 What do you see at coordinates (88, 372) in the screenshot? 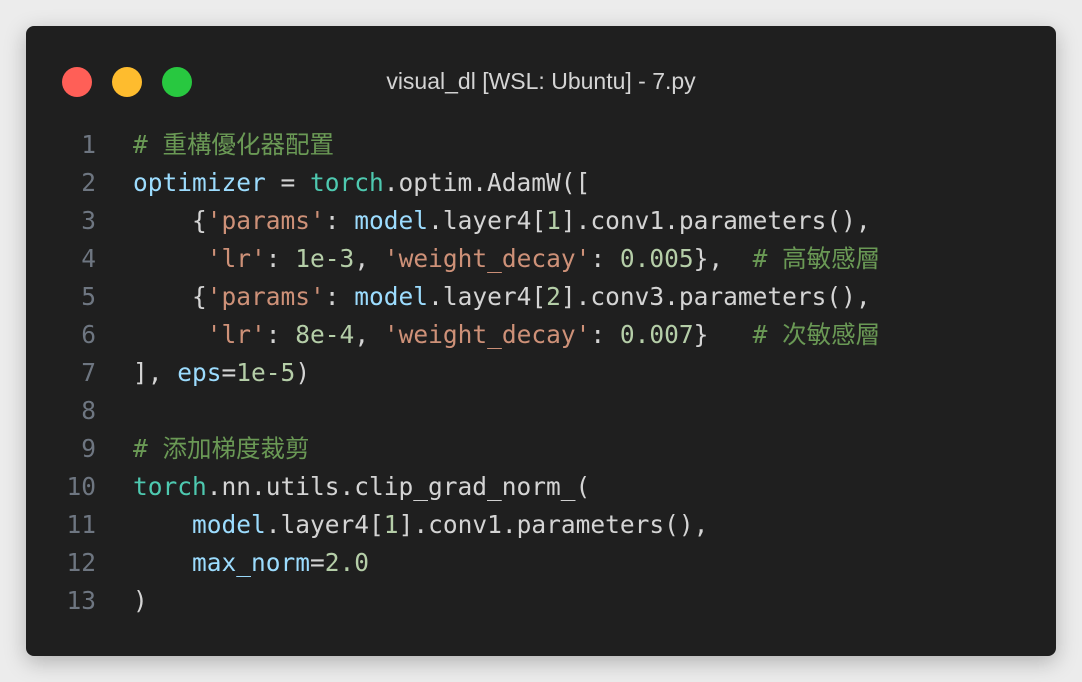
I see `line-number: 7` at bounding box center [88, 372].